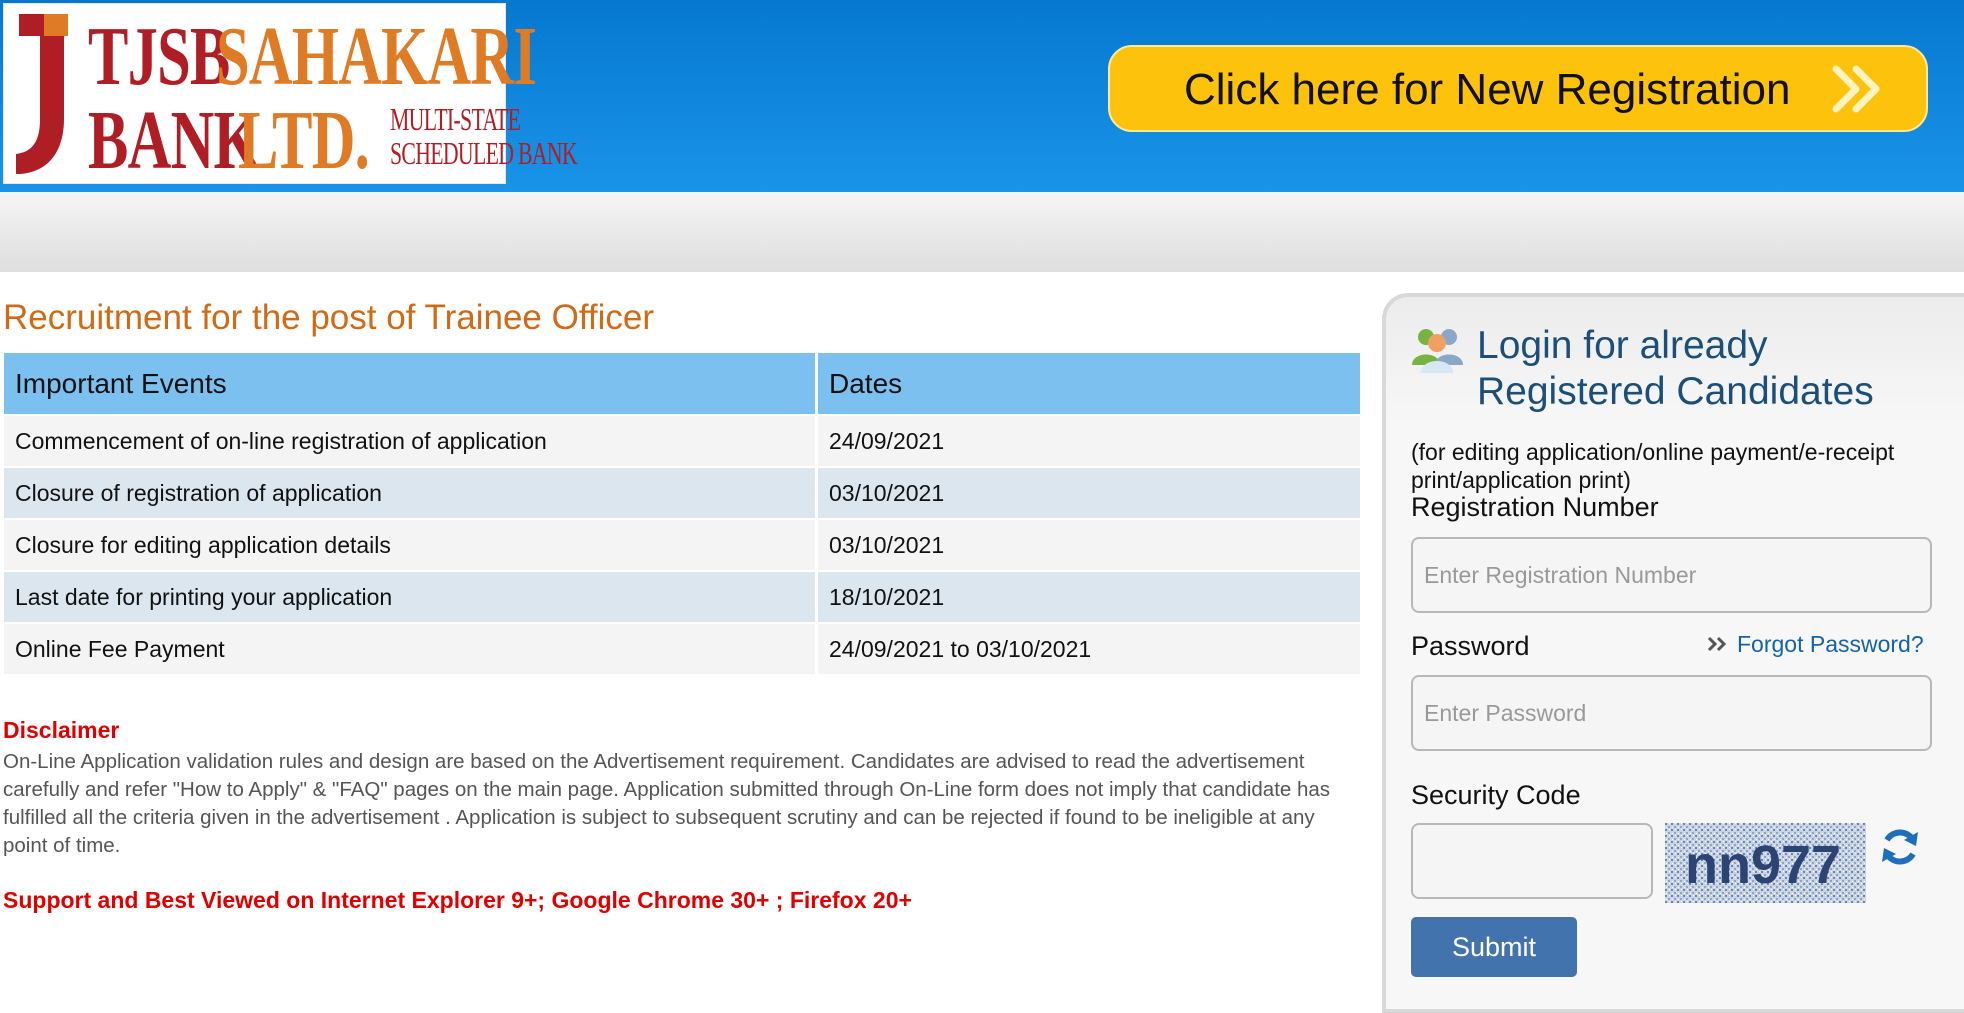  What do you see at coordinates (1496, 795) in the screenshot?
I see `security-code-label: Security Code` at bounding box center [1496, 795].